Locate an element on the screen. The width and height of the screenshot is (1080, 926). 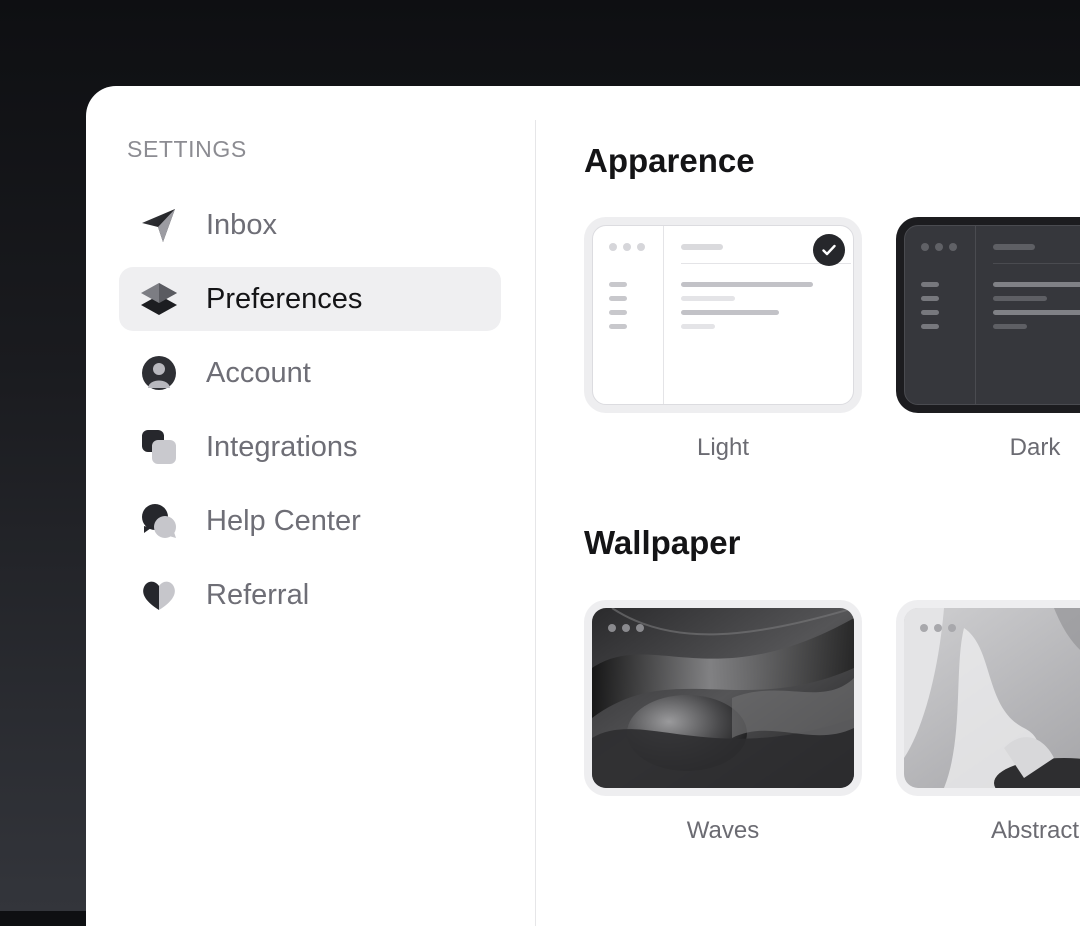
integrations-icon is located at coordinates (159, 447).